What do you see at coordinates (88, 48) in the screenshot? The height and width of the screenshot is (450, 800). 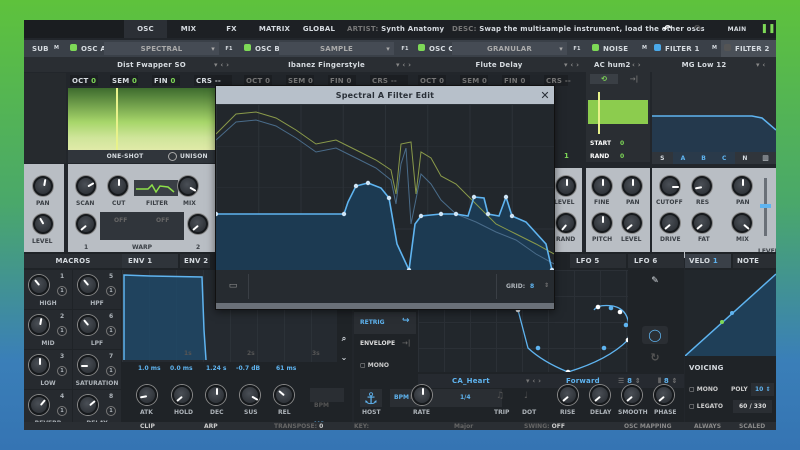 I see `osc-a-toggle: OSC A` at bounding box center [88, 48].